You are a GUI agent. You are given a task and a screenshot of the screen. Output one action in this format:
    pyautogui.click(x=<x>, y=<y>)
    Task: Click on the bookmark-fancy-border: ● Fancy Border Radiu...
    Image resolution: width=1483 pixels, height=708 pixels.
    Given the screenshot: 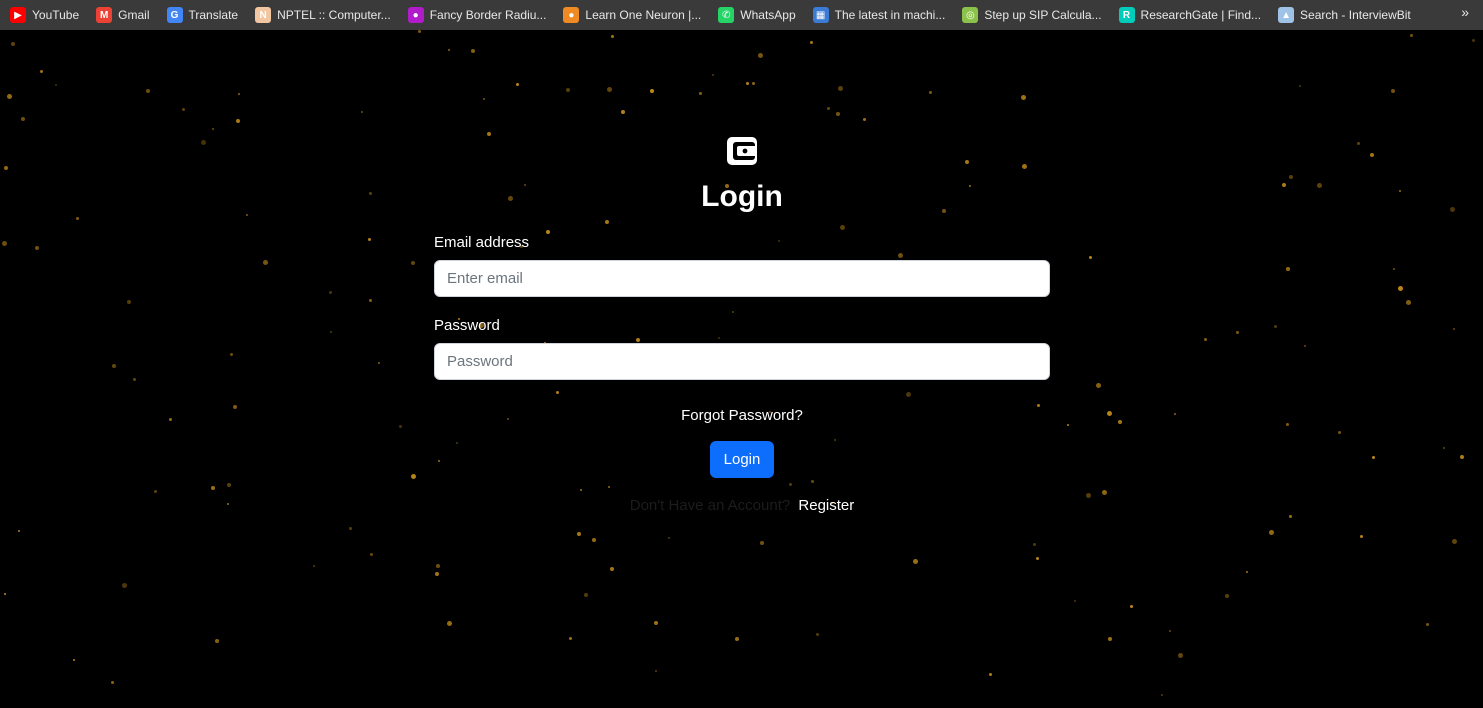 What is the action you would take?
    pyautogui.click(x=477, y=15)
    